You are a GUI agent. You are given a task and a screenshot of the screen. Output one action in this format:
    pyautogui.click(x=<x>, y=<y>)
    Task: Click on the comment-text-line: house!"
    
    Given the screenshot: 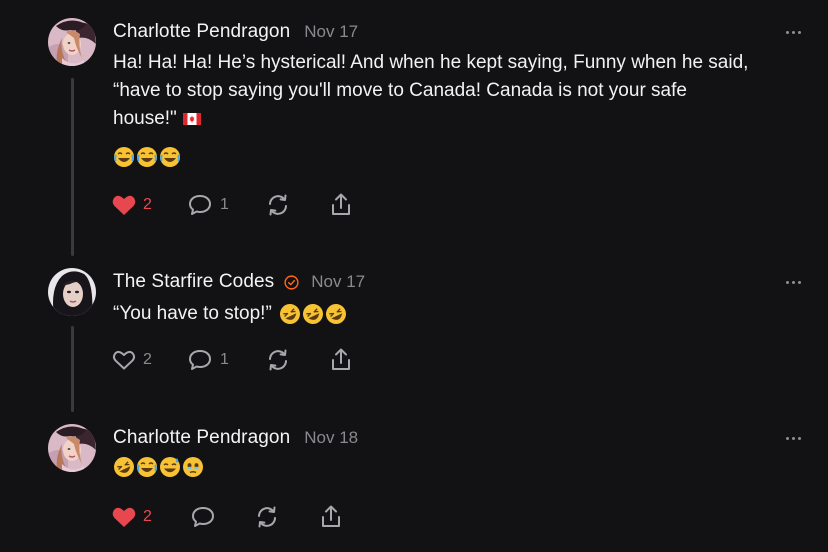 What is the action you would take?
    pyautogui.click(x=145, y=118)
    